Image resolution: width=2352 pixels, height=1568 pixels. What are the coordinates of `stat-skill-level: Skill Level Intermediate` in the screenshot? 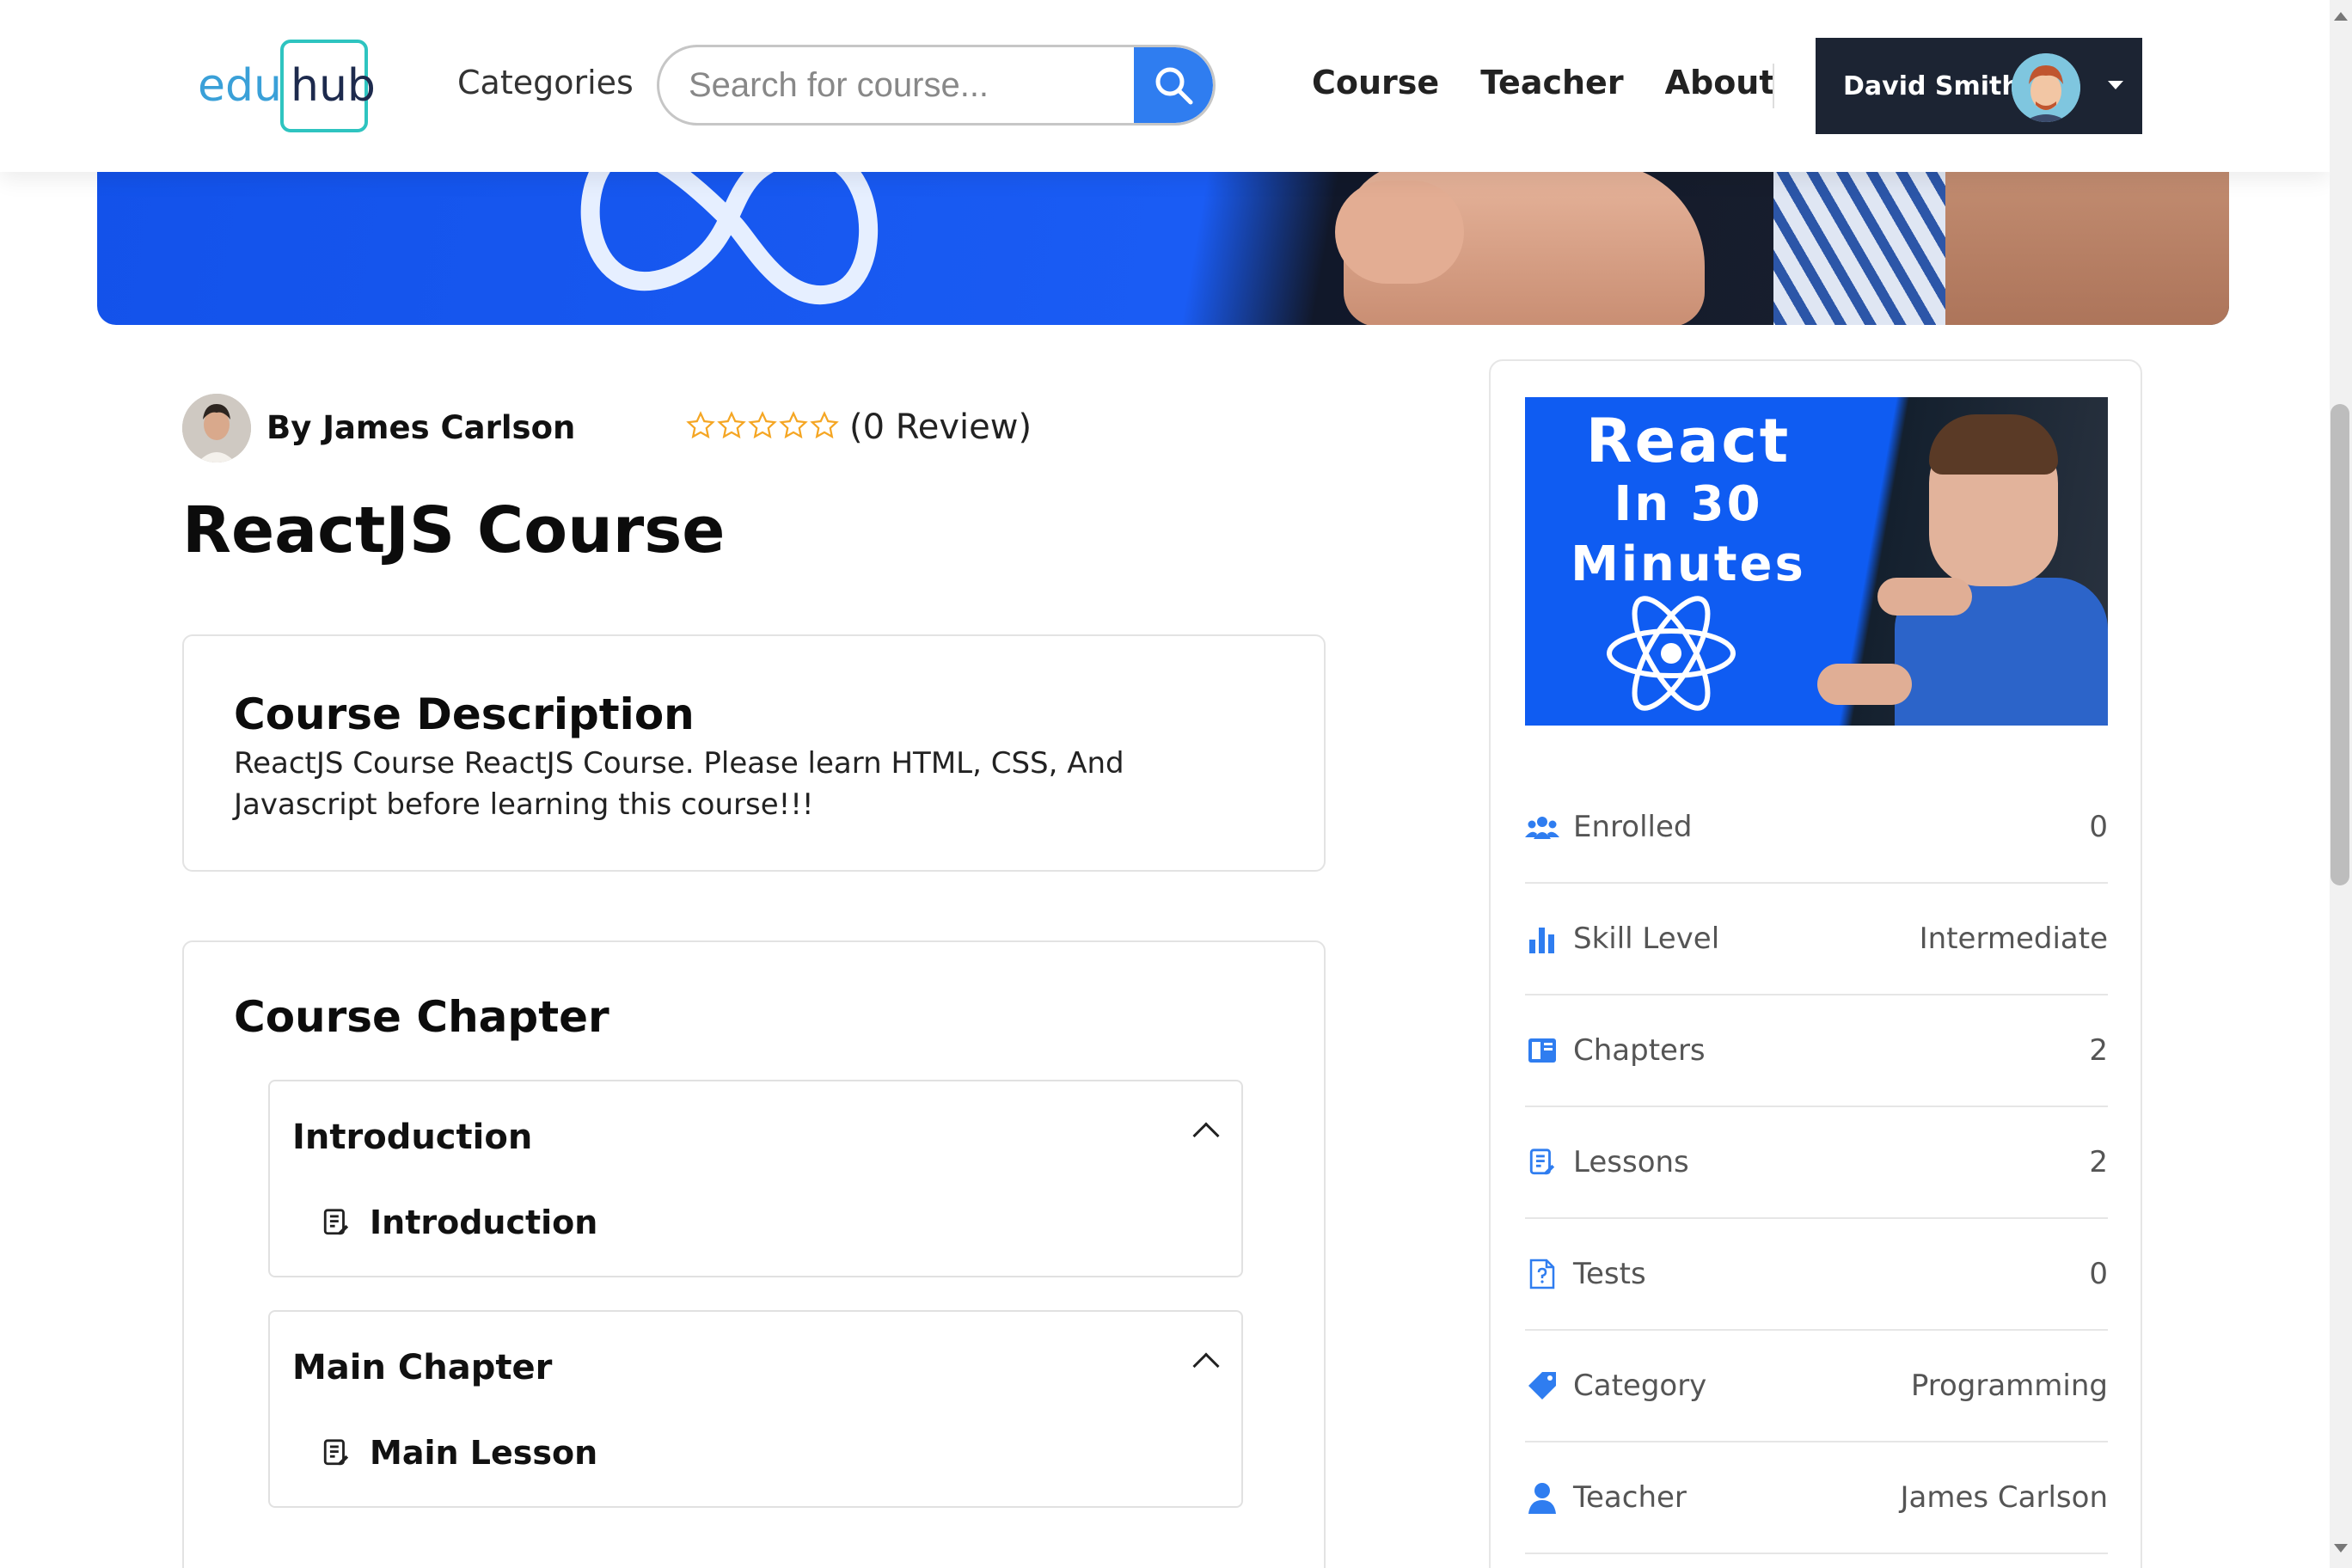 It's located at (1816, 939).